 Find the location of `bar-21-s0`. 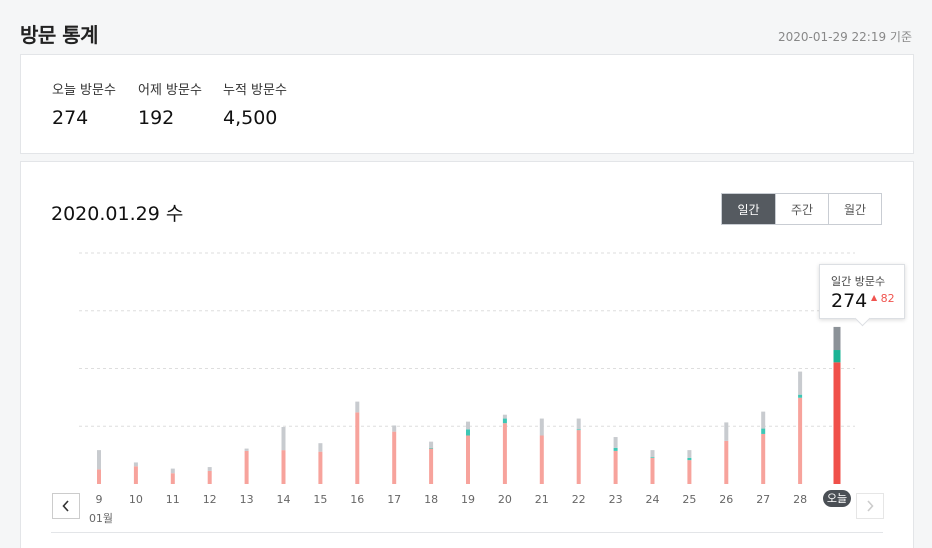

bar-21-s0 is located at coordinates (541, 459).